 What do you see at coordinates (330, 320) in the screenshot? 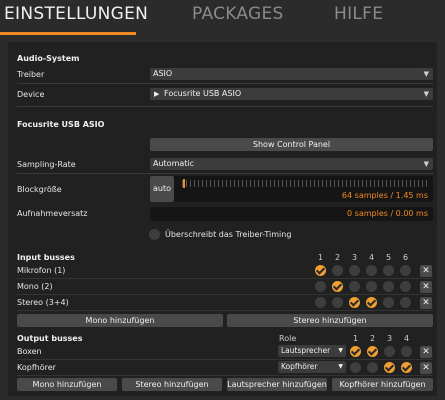
I see `input-add-stereo-button: Stereo hinzufügen` at bounding box center [330, 320].